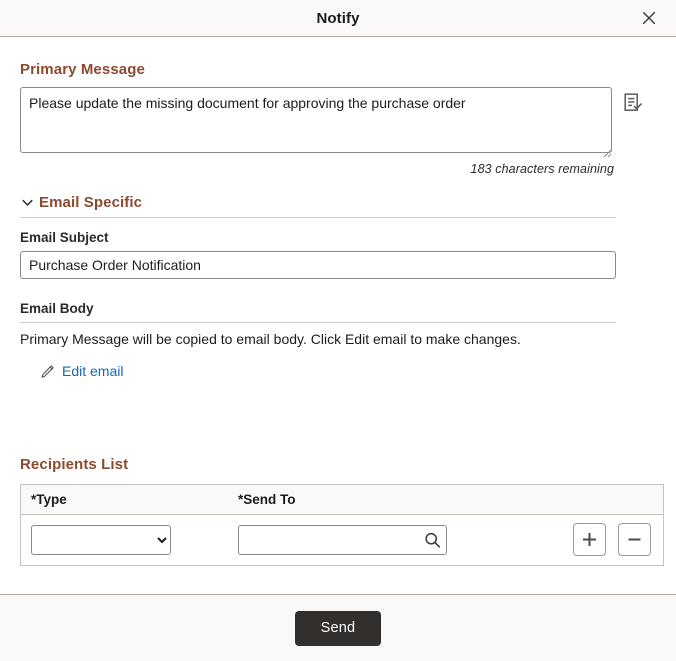  I want to click on close-icon, so click(649, 18).